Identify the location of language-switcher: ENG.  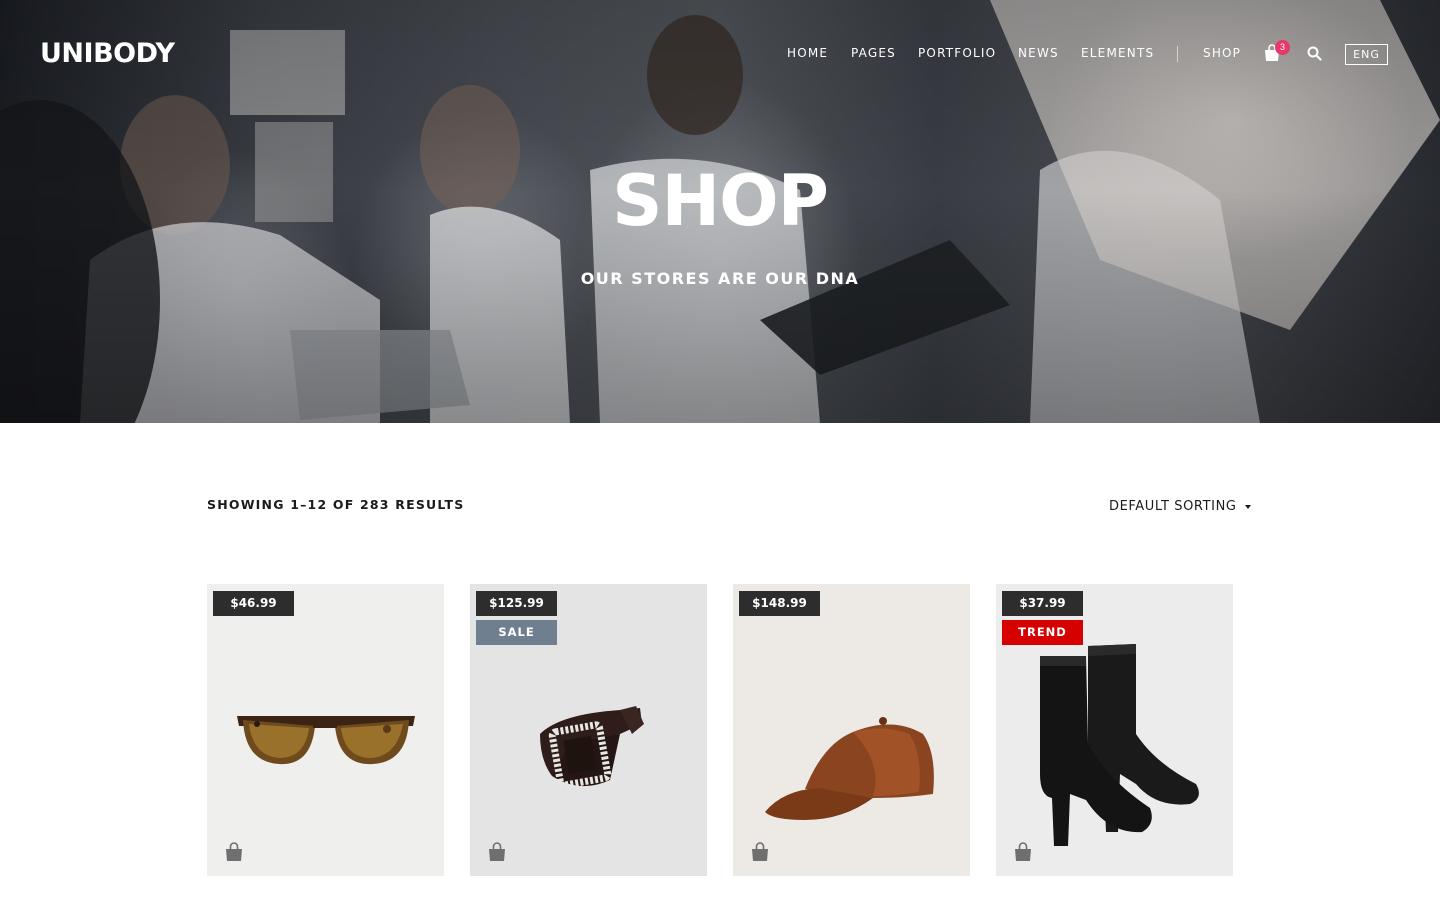
(1366, 54).